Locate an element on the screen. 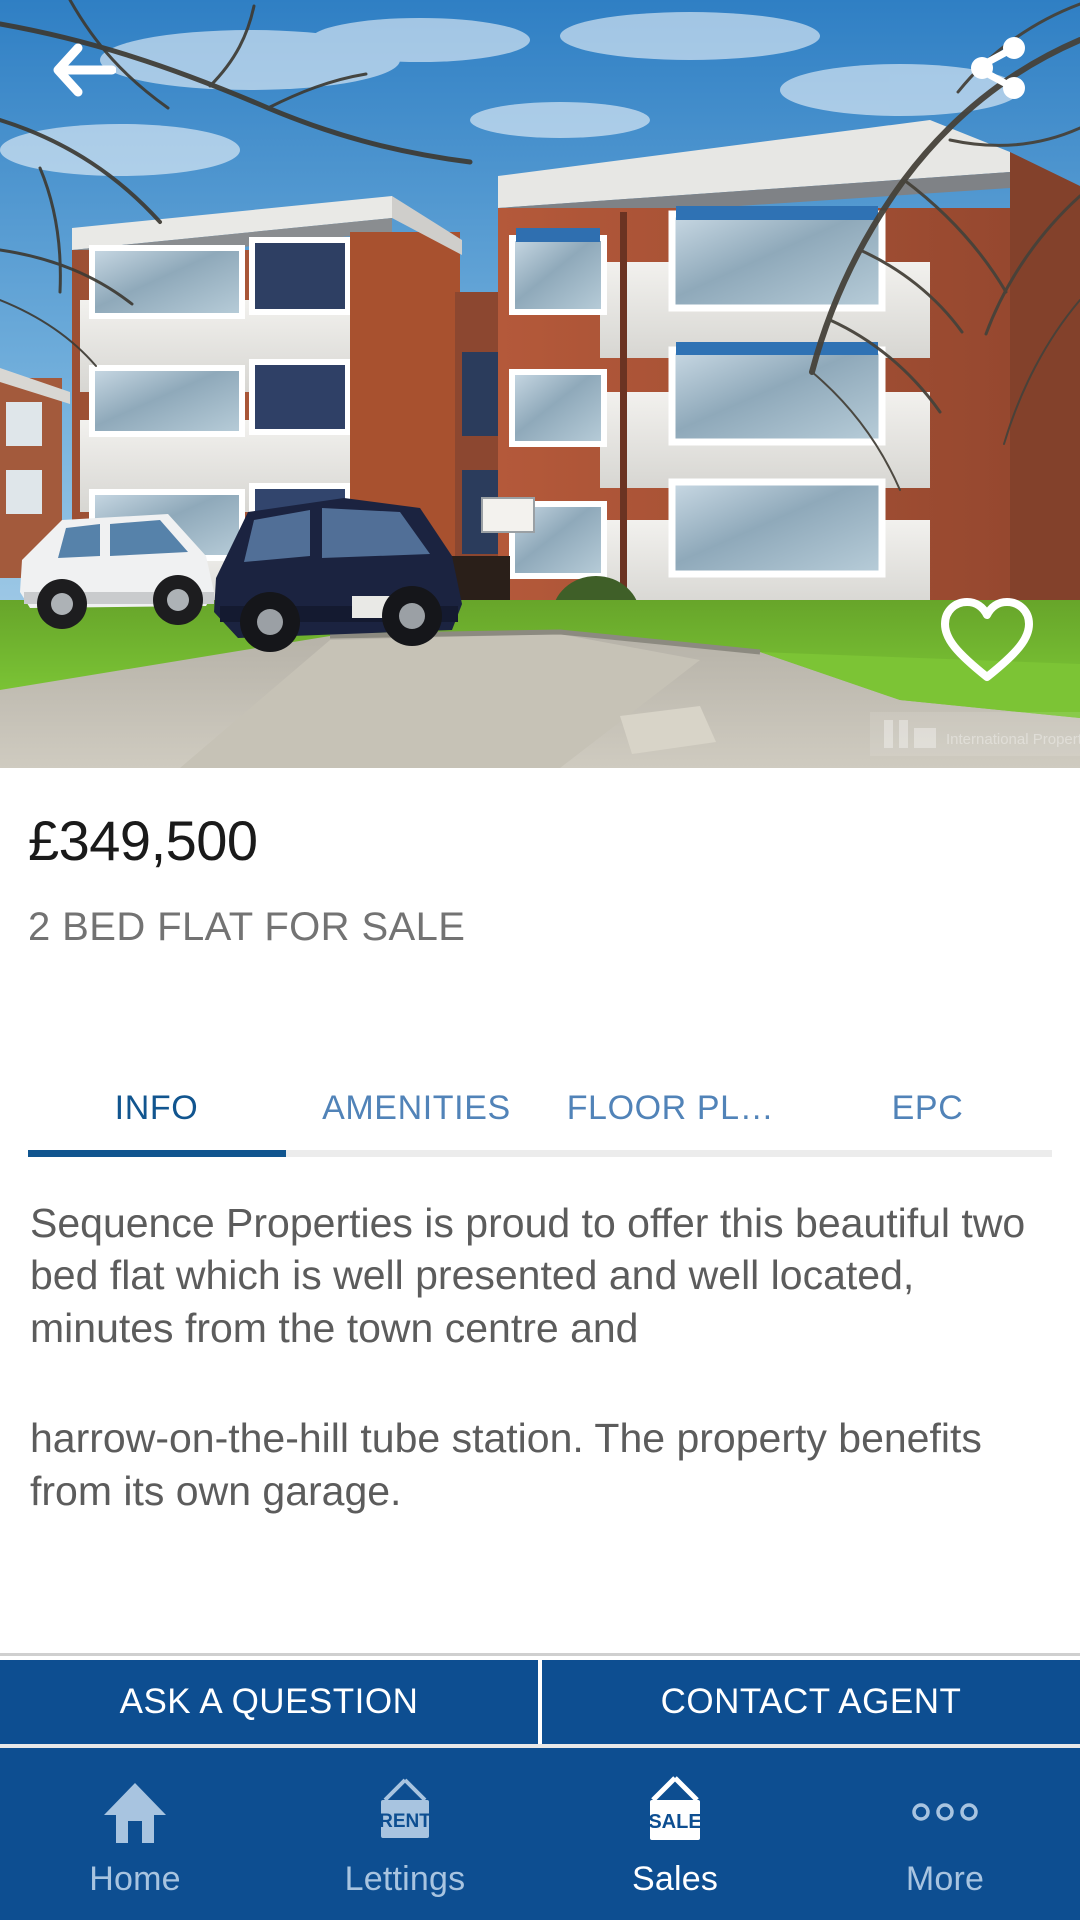 The image size is (1080, 1920). ellipsis-icon is located at coordinates (945, 1812).